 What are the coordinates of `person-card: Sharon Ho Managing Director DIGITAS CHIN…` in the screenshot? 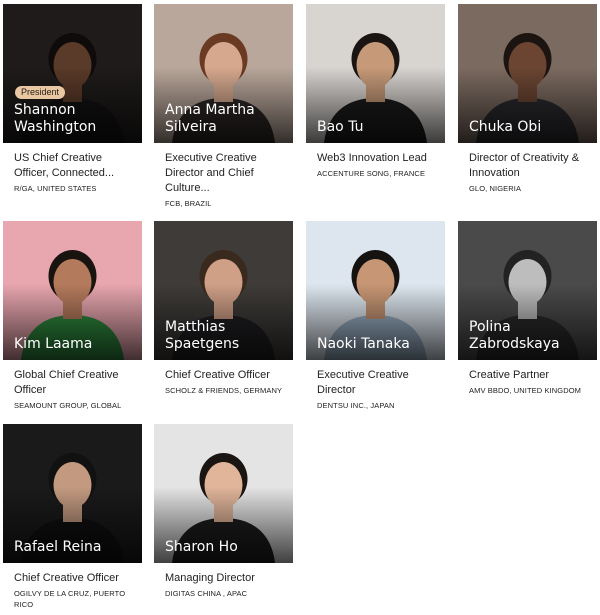 It's located at (223, 511).